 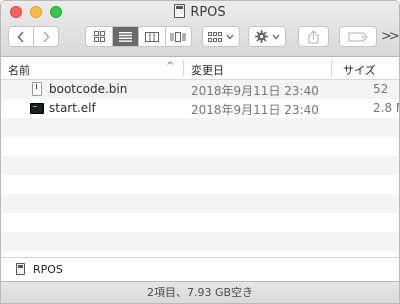 I want to click on column-view-icon, so click(x=152, y=36).